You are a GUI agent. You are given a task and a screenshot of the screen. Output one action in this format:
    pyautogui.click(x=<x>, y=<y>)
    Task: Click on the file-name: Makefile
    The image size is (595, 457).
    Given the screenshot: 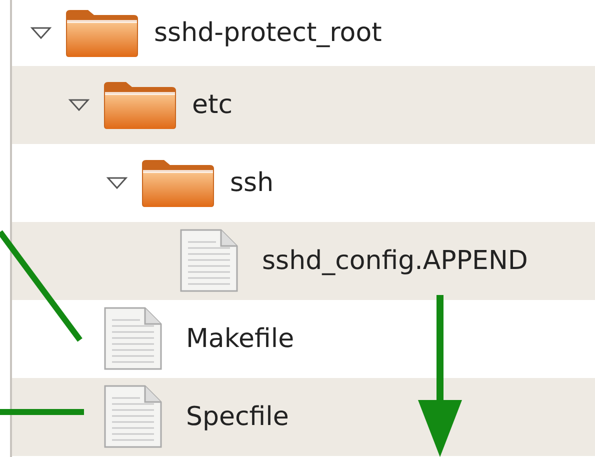 What is the action you would take?
    pyautogui.click(x=240, y=339)
    